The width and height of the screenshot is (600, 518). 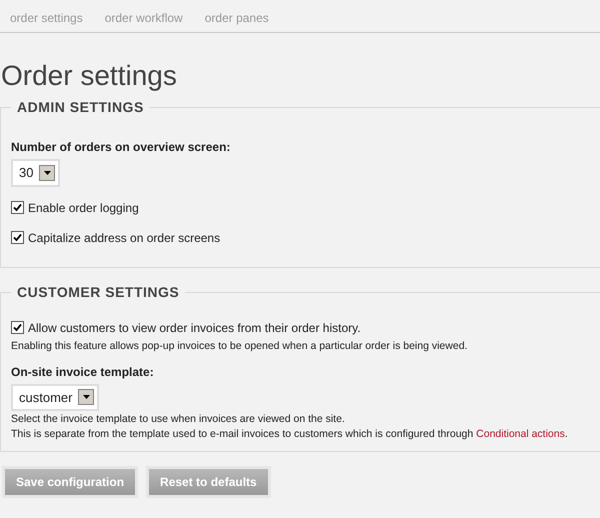 What do you see at coordinates (98, 292) in the screenshot?
I see `section-legend: CUSTOMER SETTINGS` at bounding box center [98, 292].